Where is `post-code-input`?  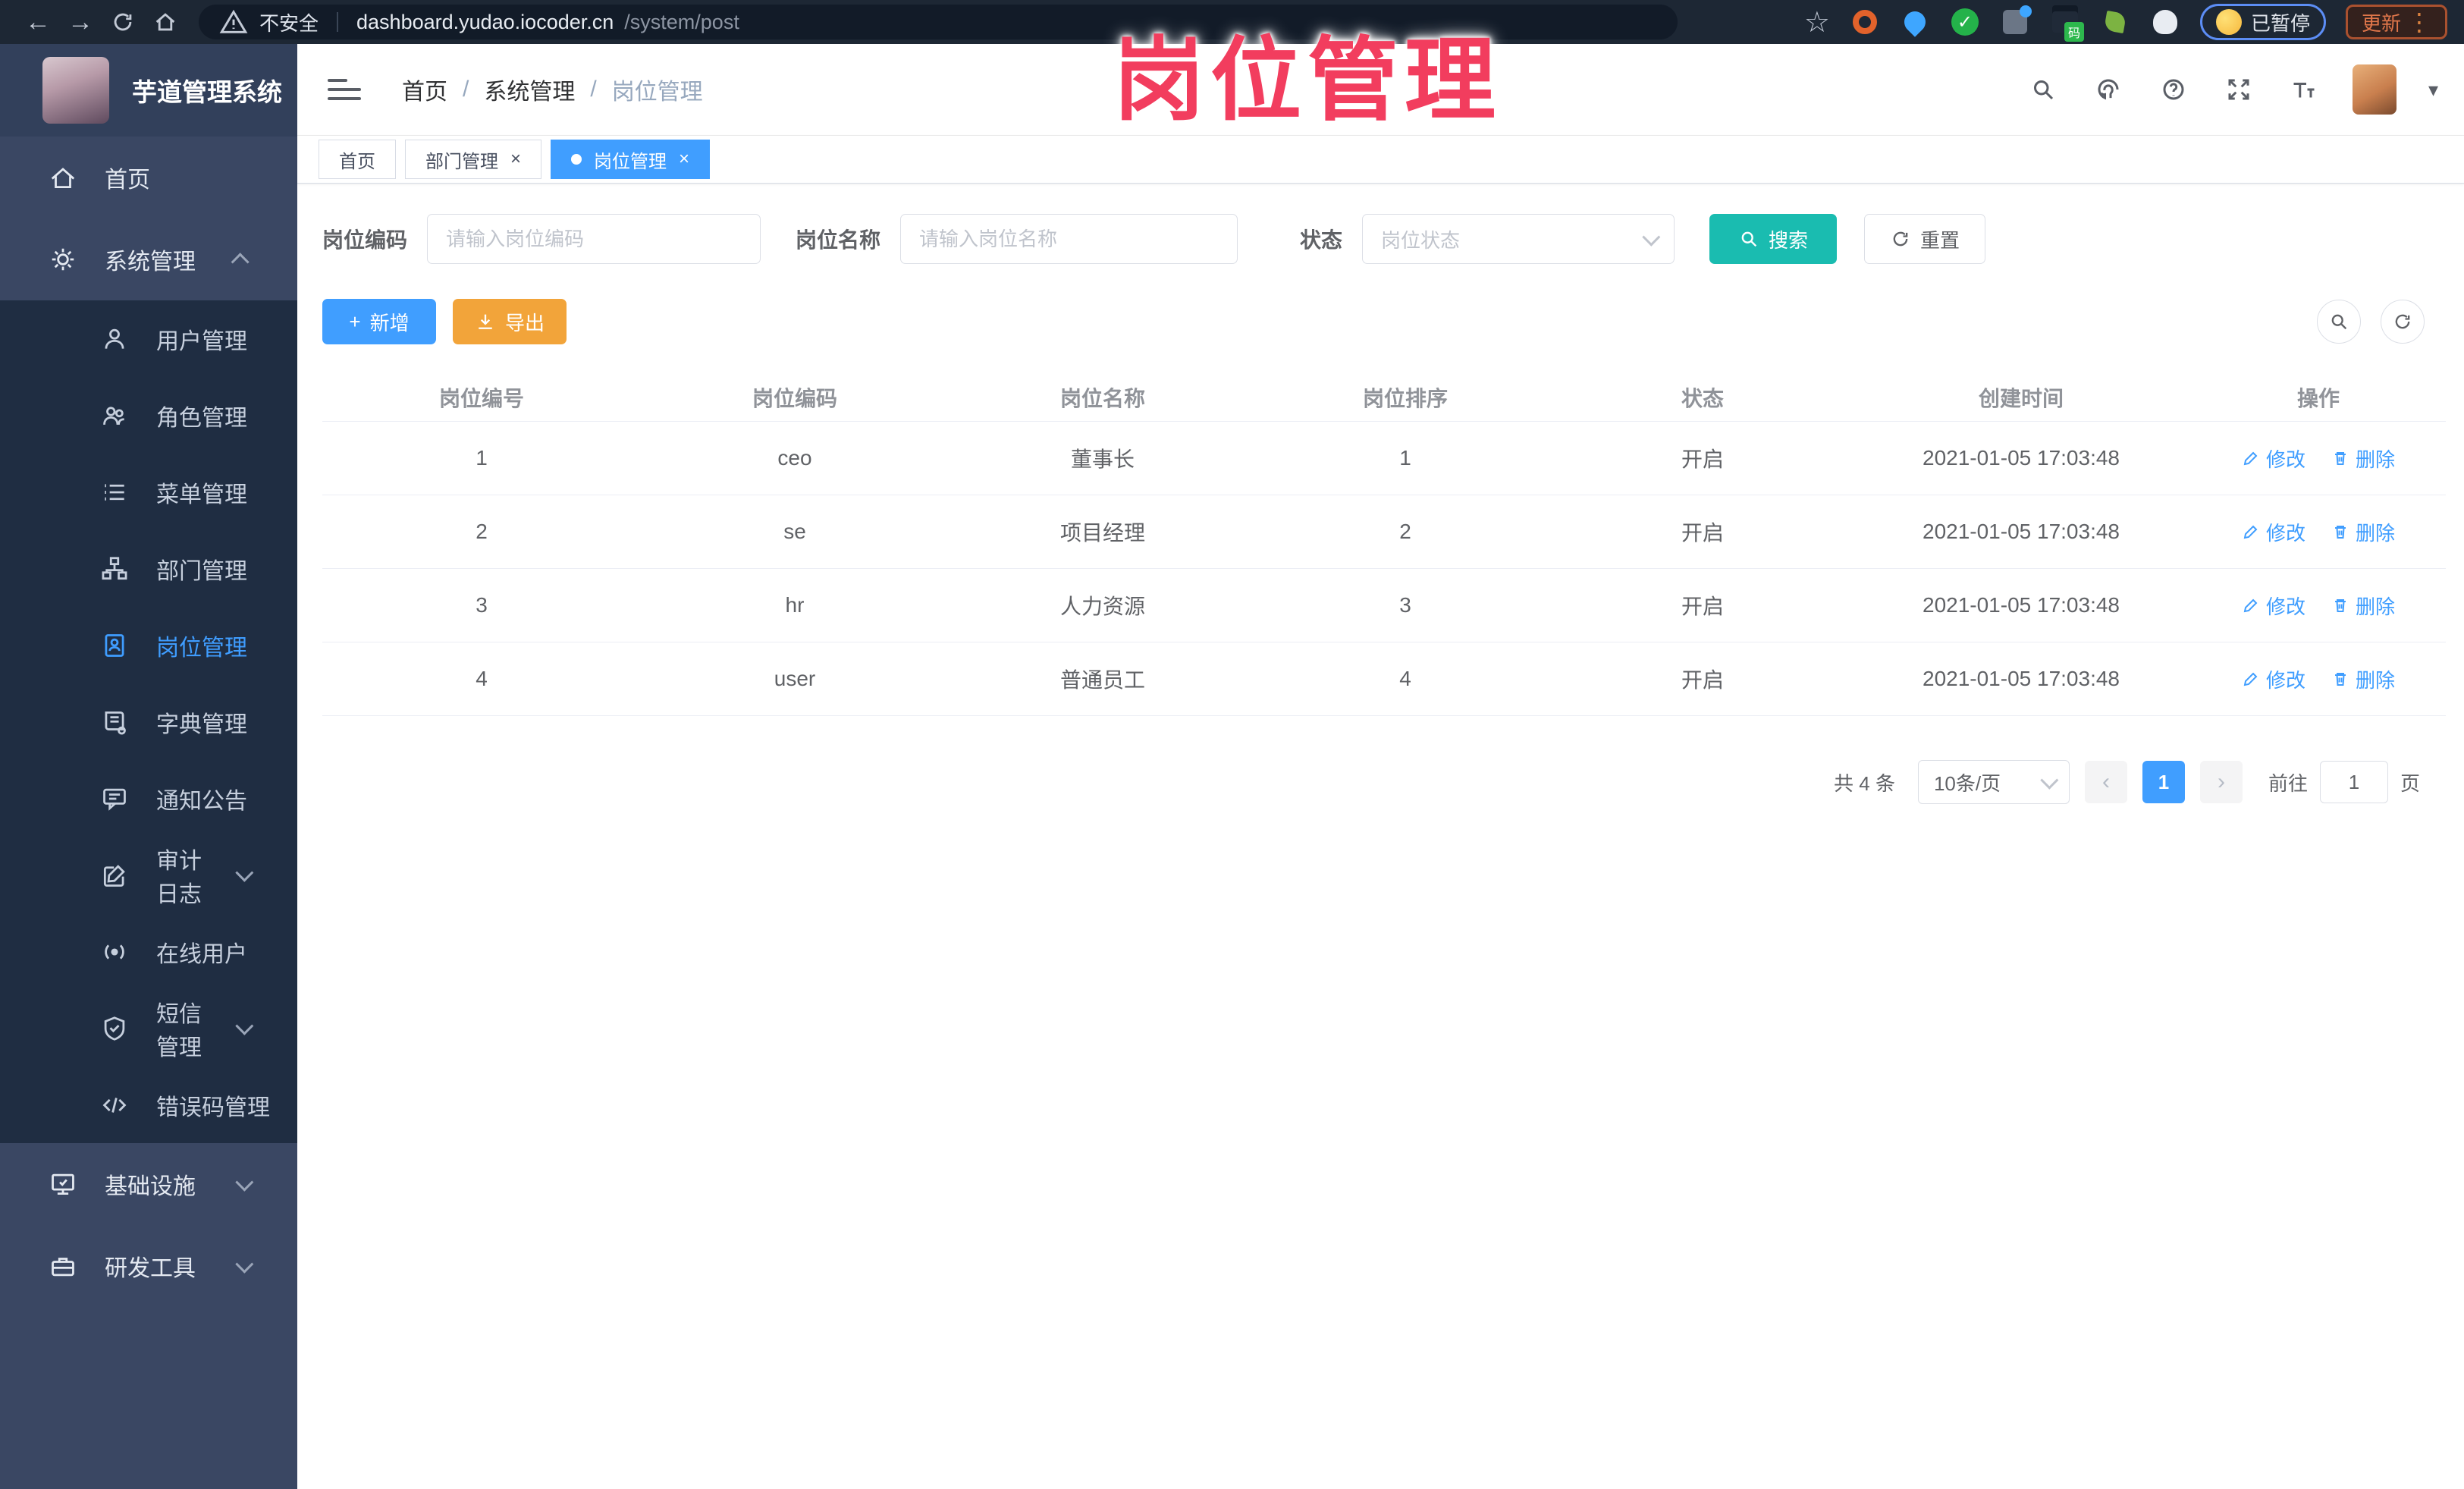 post-code-input is located at coordinates (594, 239).